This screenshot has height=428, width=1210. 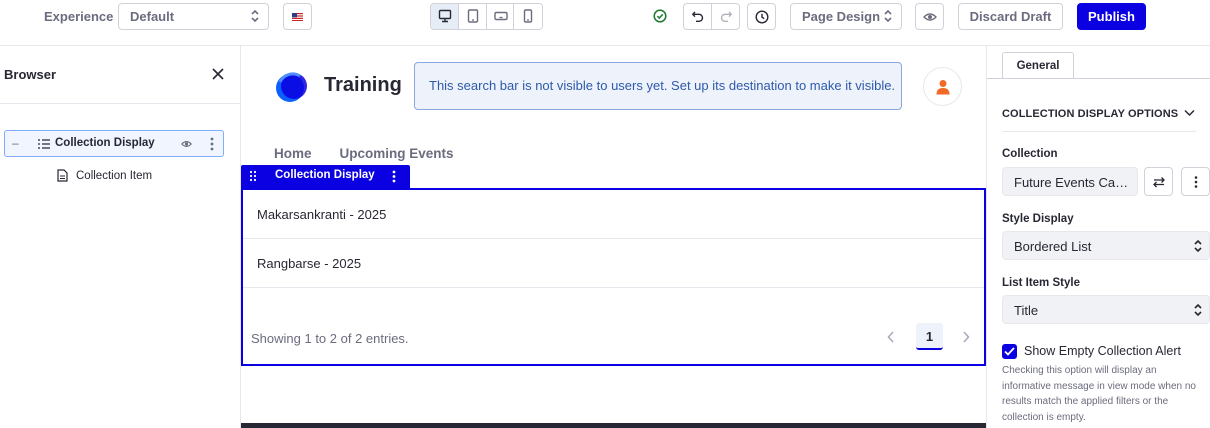 What do you see at coordinates (44, 144) in the screenshot?
I see `list-icon` at bounding box center [44, 144].